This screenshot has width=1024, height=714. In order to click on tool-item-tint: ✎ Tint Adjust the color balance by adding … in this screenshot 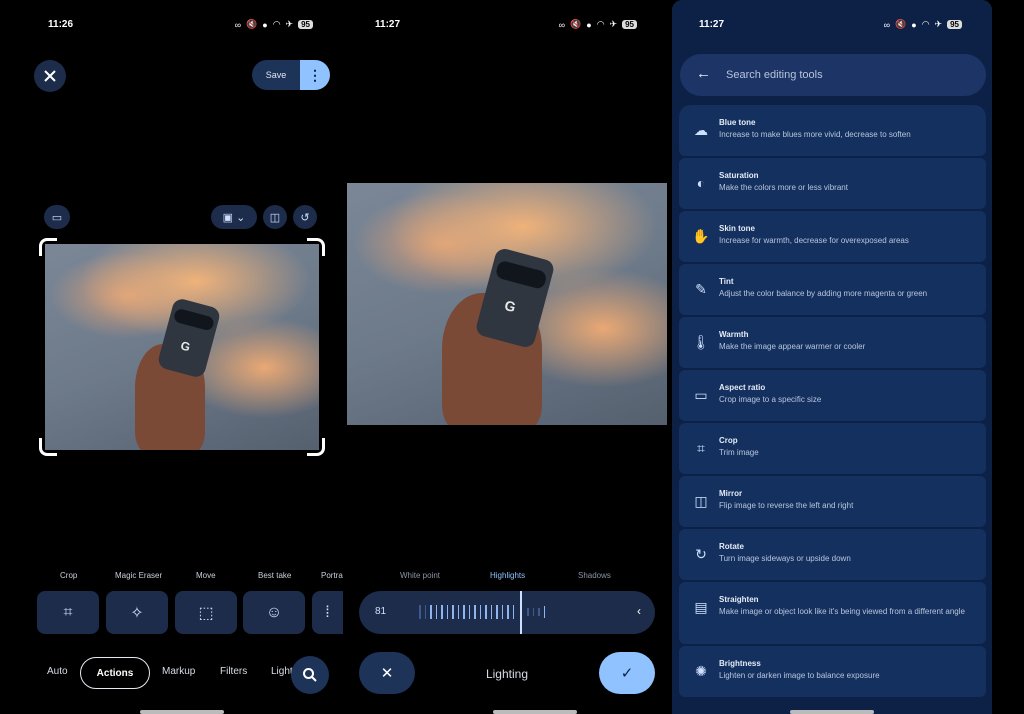, I will do `click(832, 289)`.